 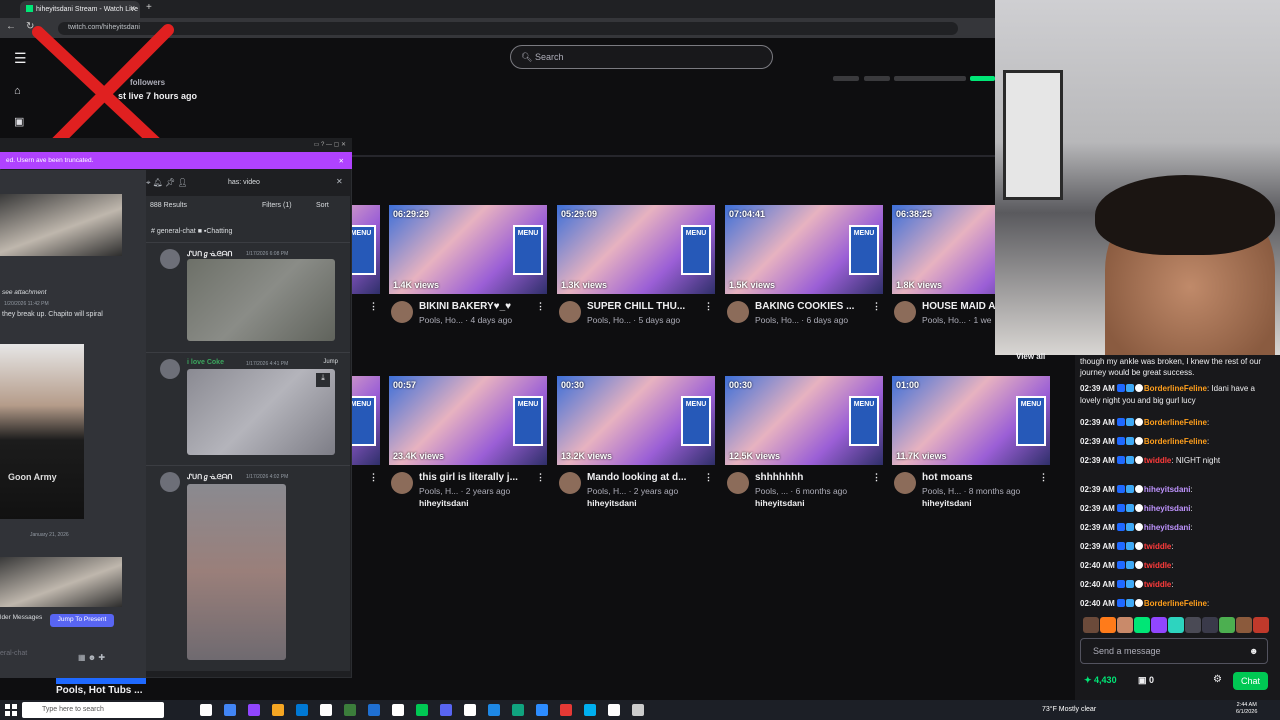 What do you see at coordinates (1146, 680) in the screenshot?
I see `bits-counter: ▣ 0` at bounding box center [1146, 680].